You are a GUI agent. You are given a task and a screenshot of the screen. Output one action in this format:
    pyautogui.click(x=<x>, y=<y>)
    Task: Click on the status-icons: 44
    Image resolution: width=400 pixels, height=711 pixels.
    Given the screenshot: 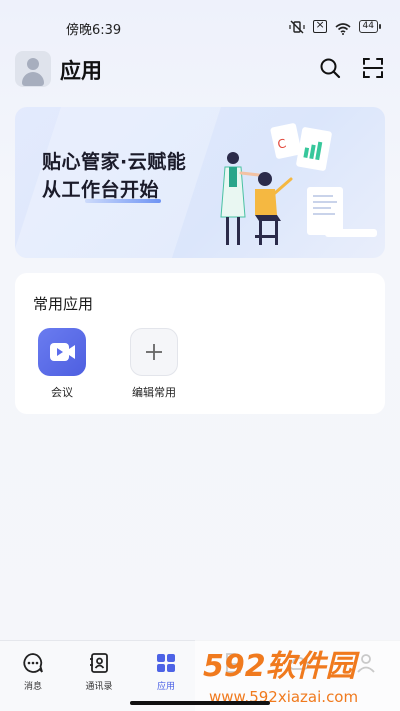 What is the action you would take?
    pyautogui.click(x=335, y=26)
    